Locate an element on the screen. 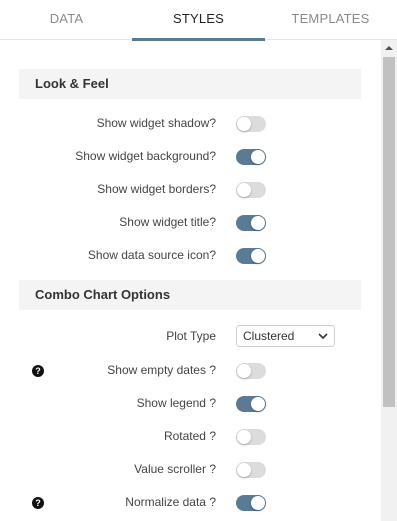 This screenshot has width=397, height=521. option-row-widget-title: Show widget title? is located at coordinates (190, 223).